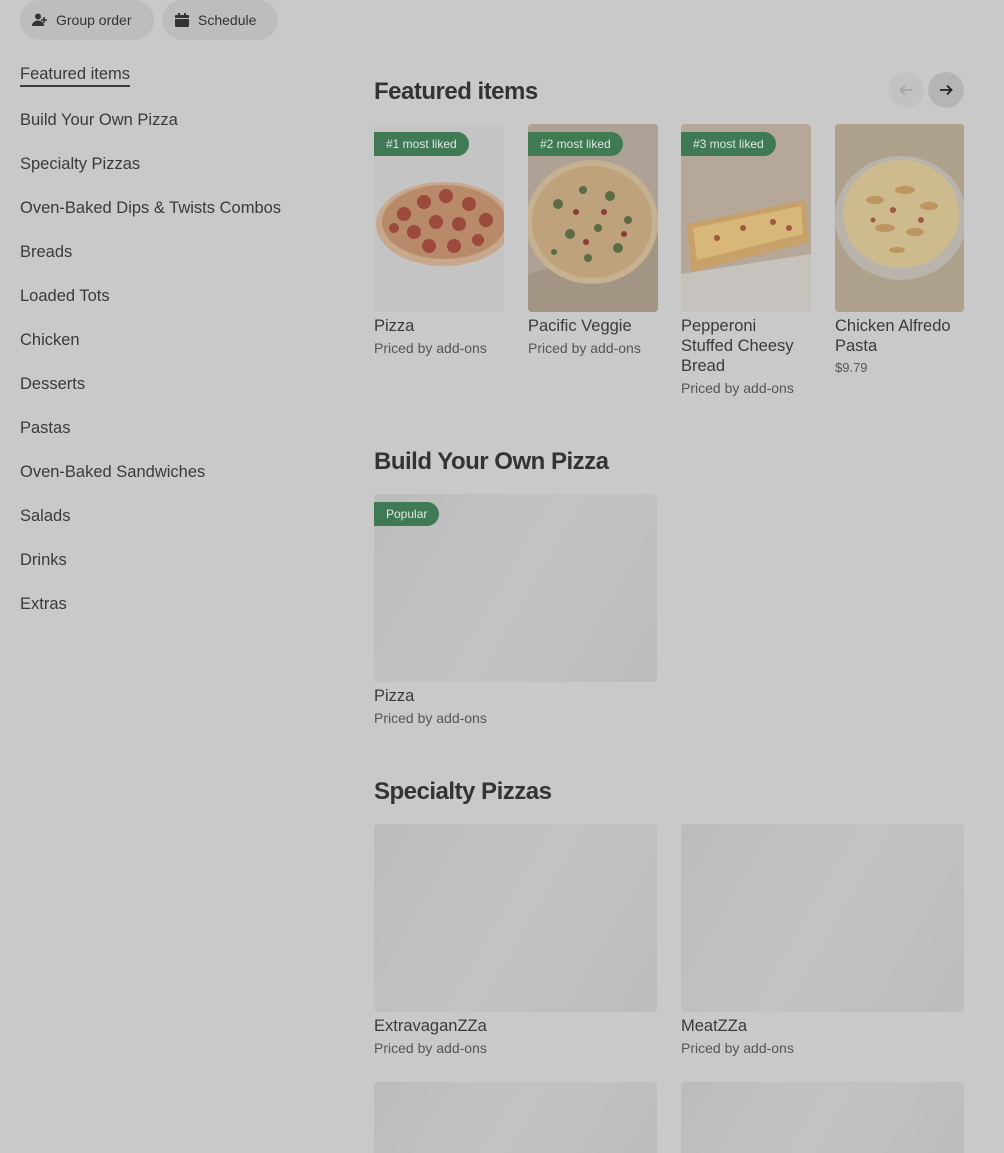 This screenshot has height=1153, width=1004. I want to click on specialty-card-3-image, so click(515, 1117).